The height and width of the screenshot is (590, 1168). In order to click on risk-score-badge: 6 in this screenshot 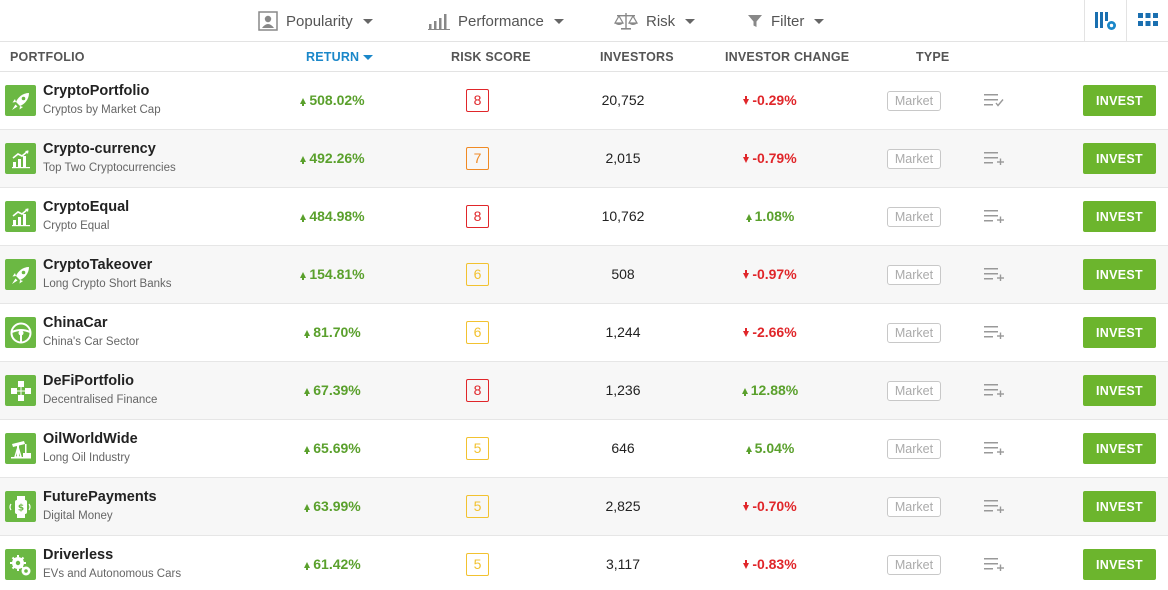, I will do `click(477, 274)`.